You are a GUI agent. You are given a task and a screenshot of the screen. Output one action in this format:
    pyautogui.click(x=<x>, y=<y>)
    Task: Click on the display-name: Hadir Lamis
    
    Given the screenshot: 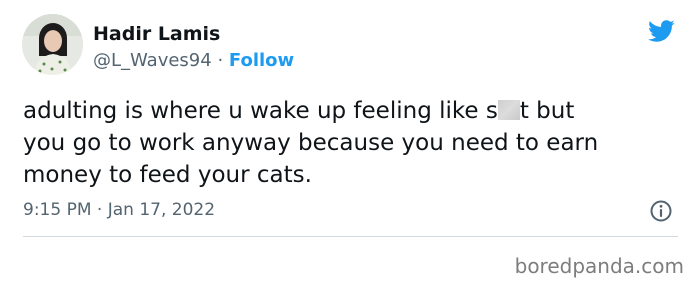 What is the action you would take?
    pyautogui.click(x=156, y=34)
    